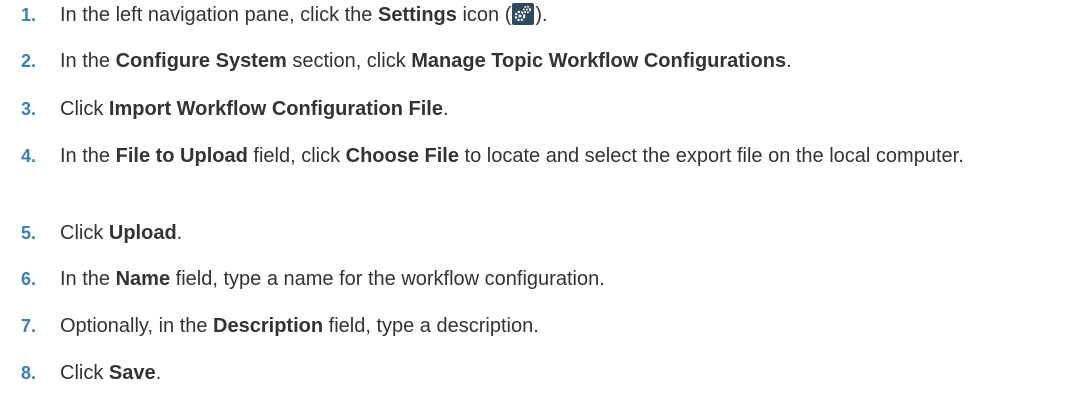  What do you see at coordinates (275, 109) in the screenshot?
I see `import-workflow-configuration-file-label: Import Workflow Configuration File` at bounding box center [275, 109].